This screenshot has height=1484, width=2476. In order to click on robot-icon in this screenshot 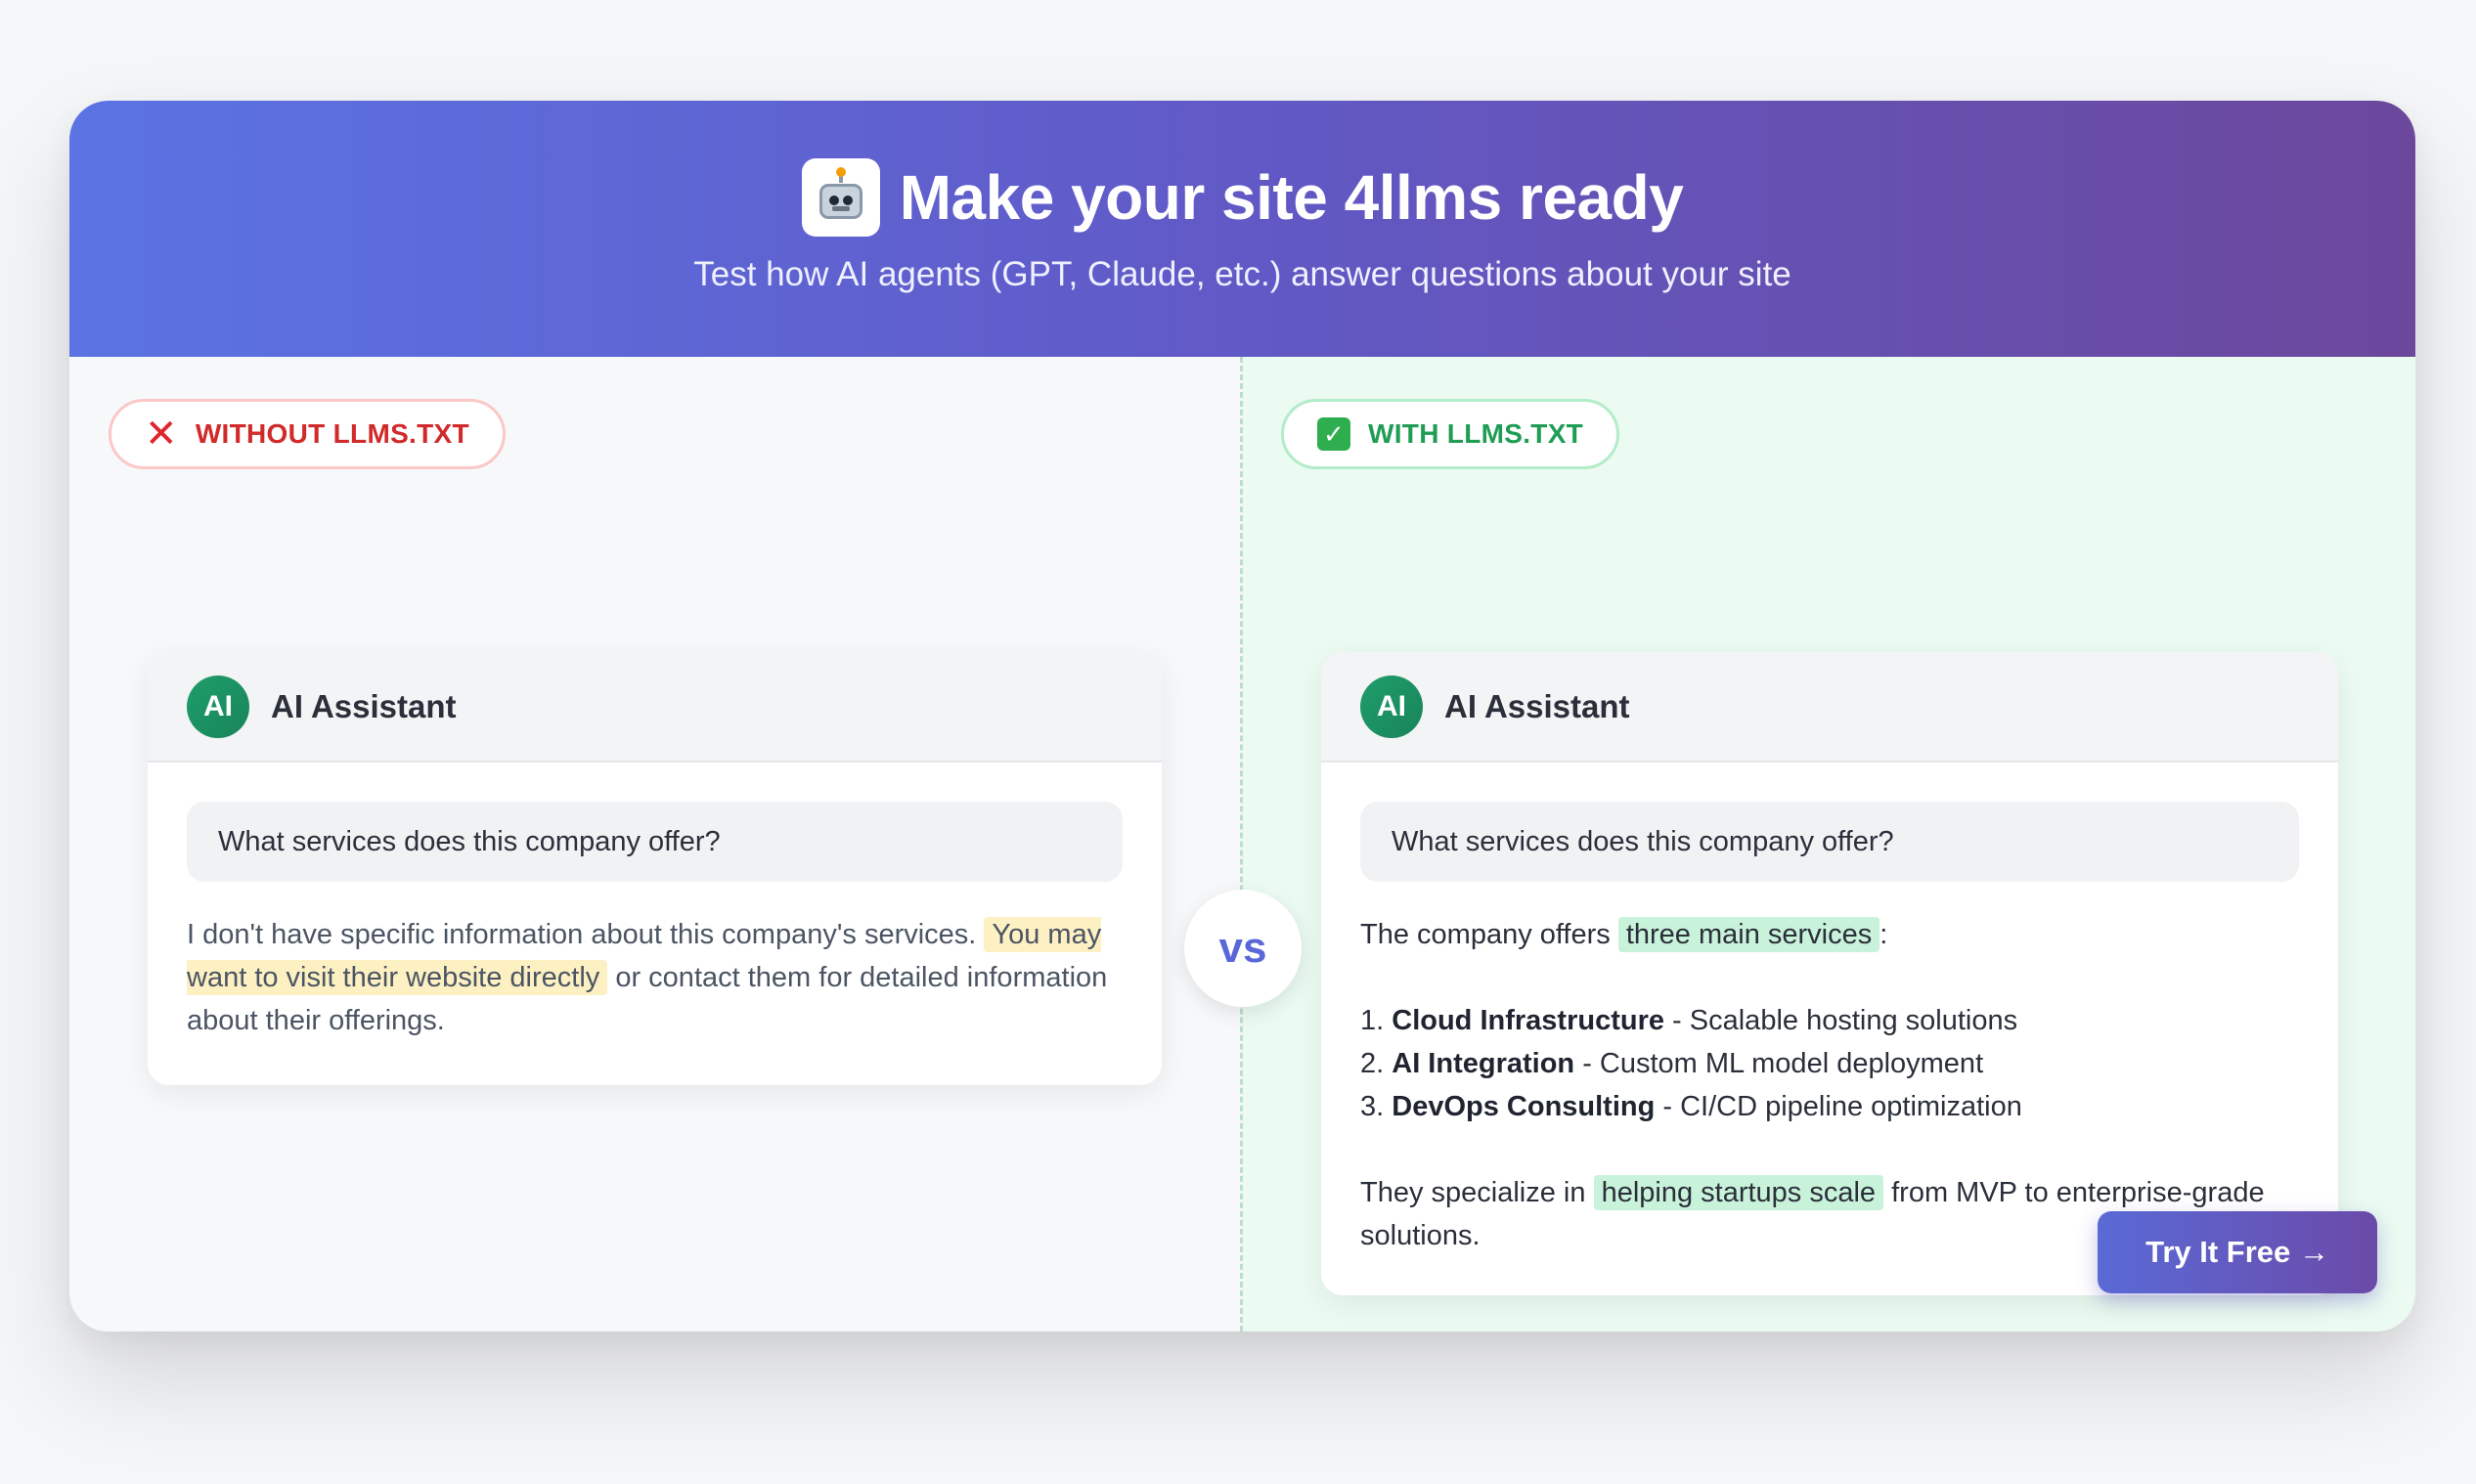, I will do `click(840, 197)`.